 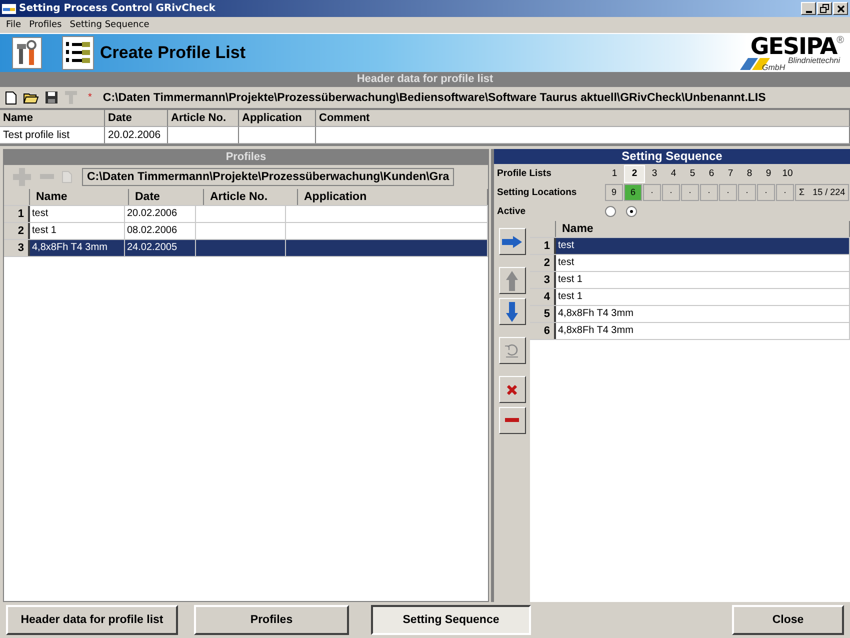 What do you see at coordinates (11, 97) in the screenshot?
I see `new-icon` at bounding box center [11, 97].